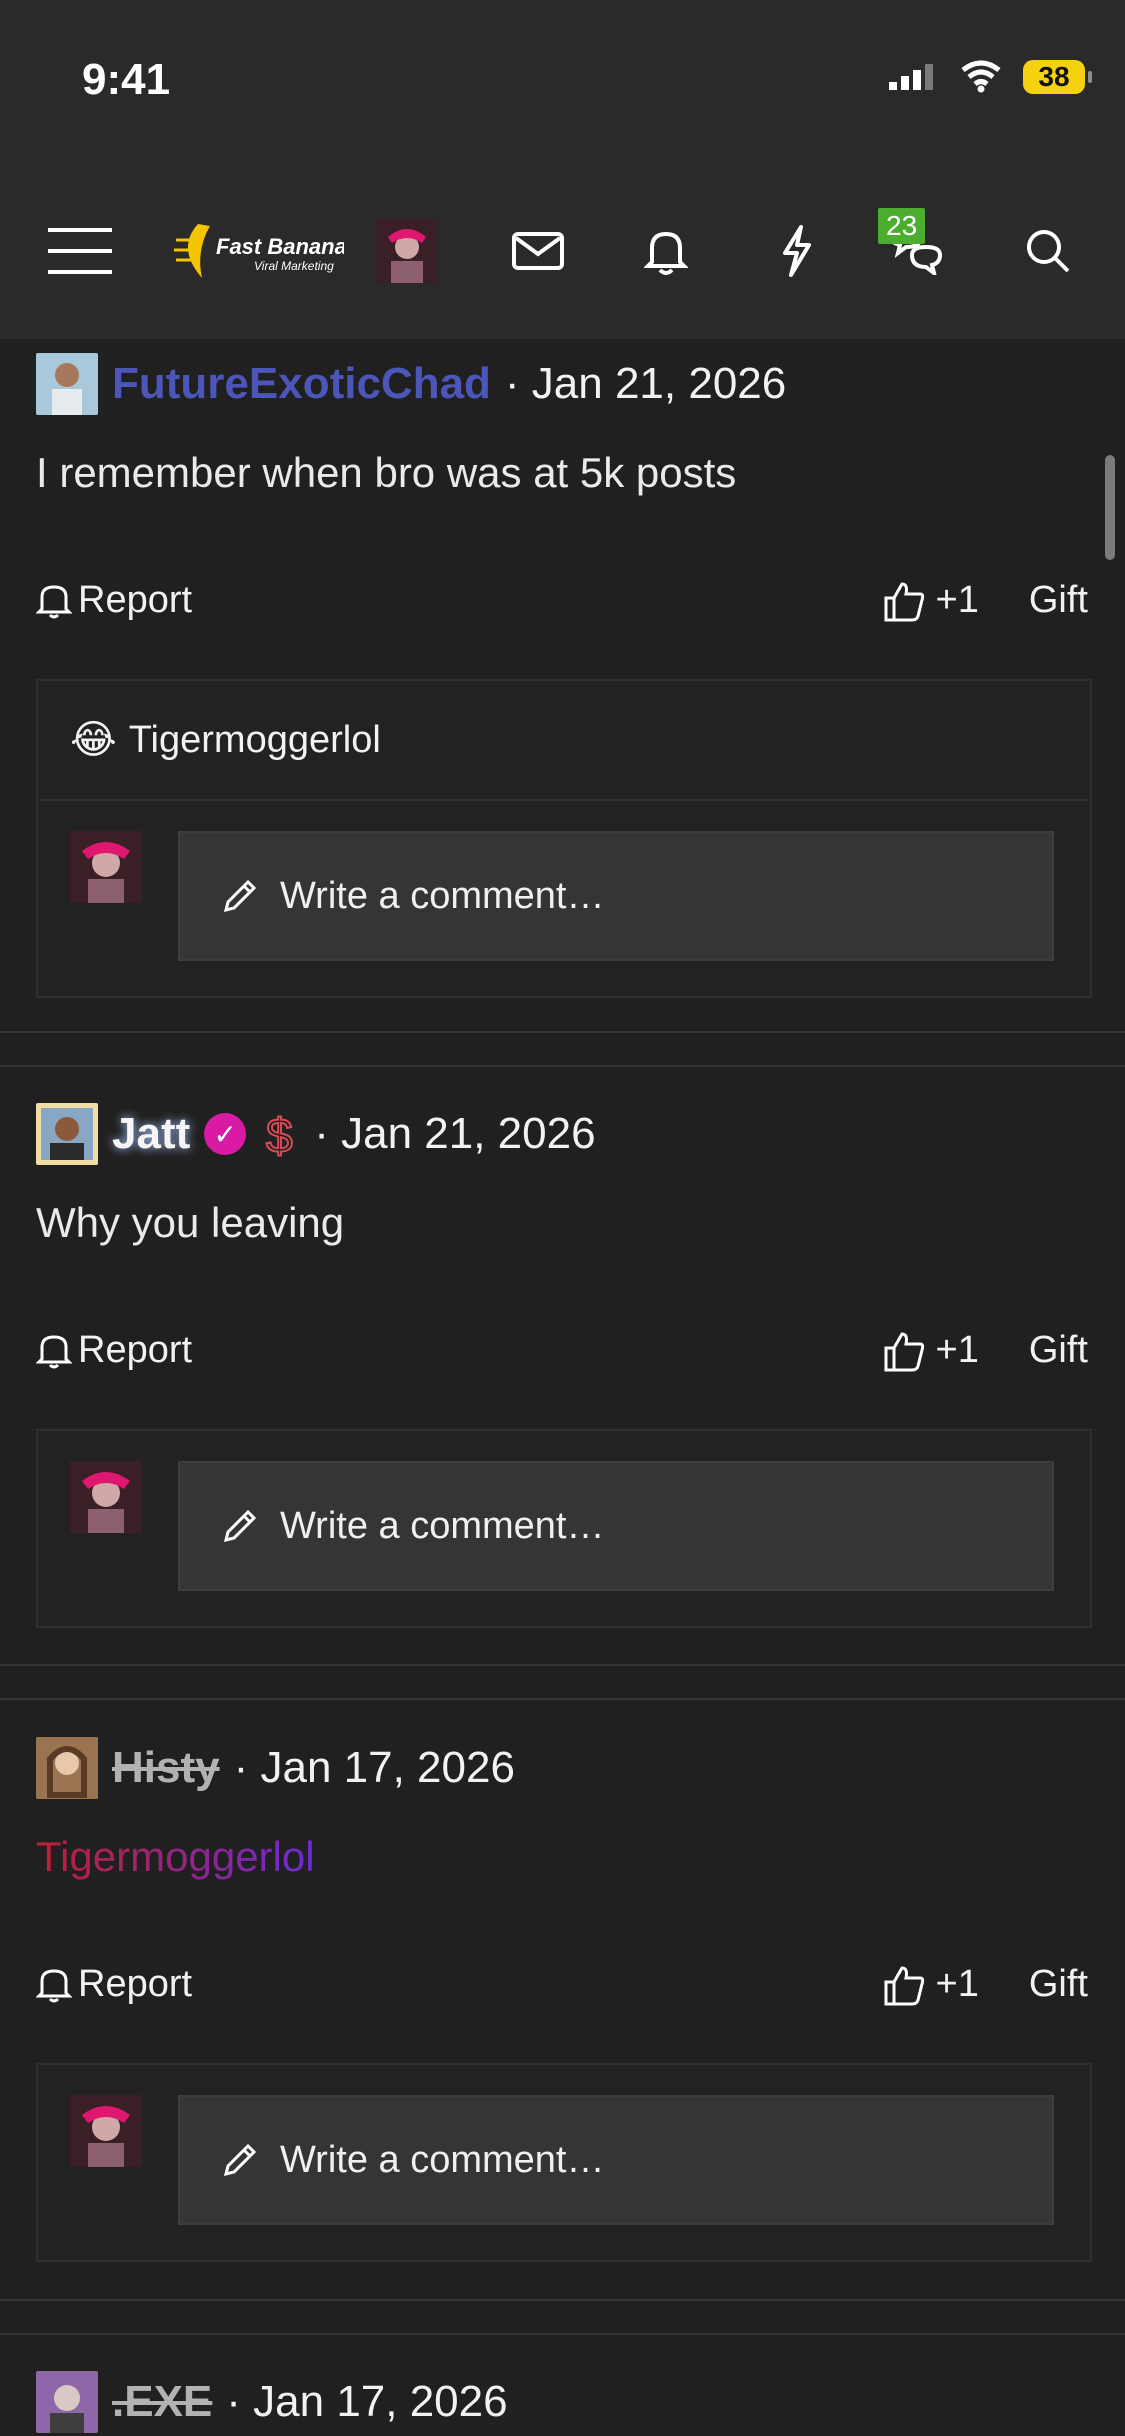 This screenshot has height=2436, width=1125. I want to click on nav-user-avatar, so click(407, 251).